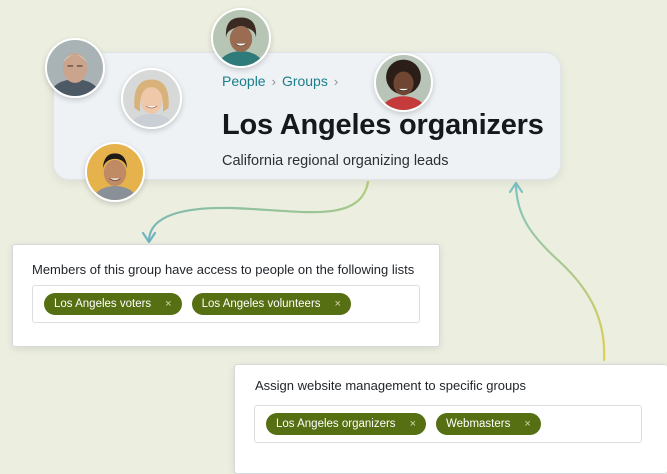 The width and height of the screenshot is (667, 474). What do you see at coordinates (103, 304) in the screenshot?
I see `tag-label: Los Angeles voters` at bounding box center [103, 304].